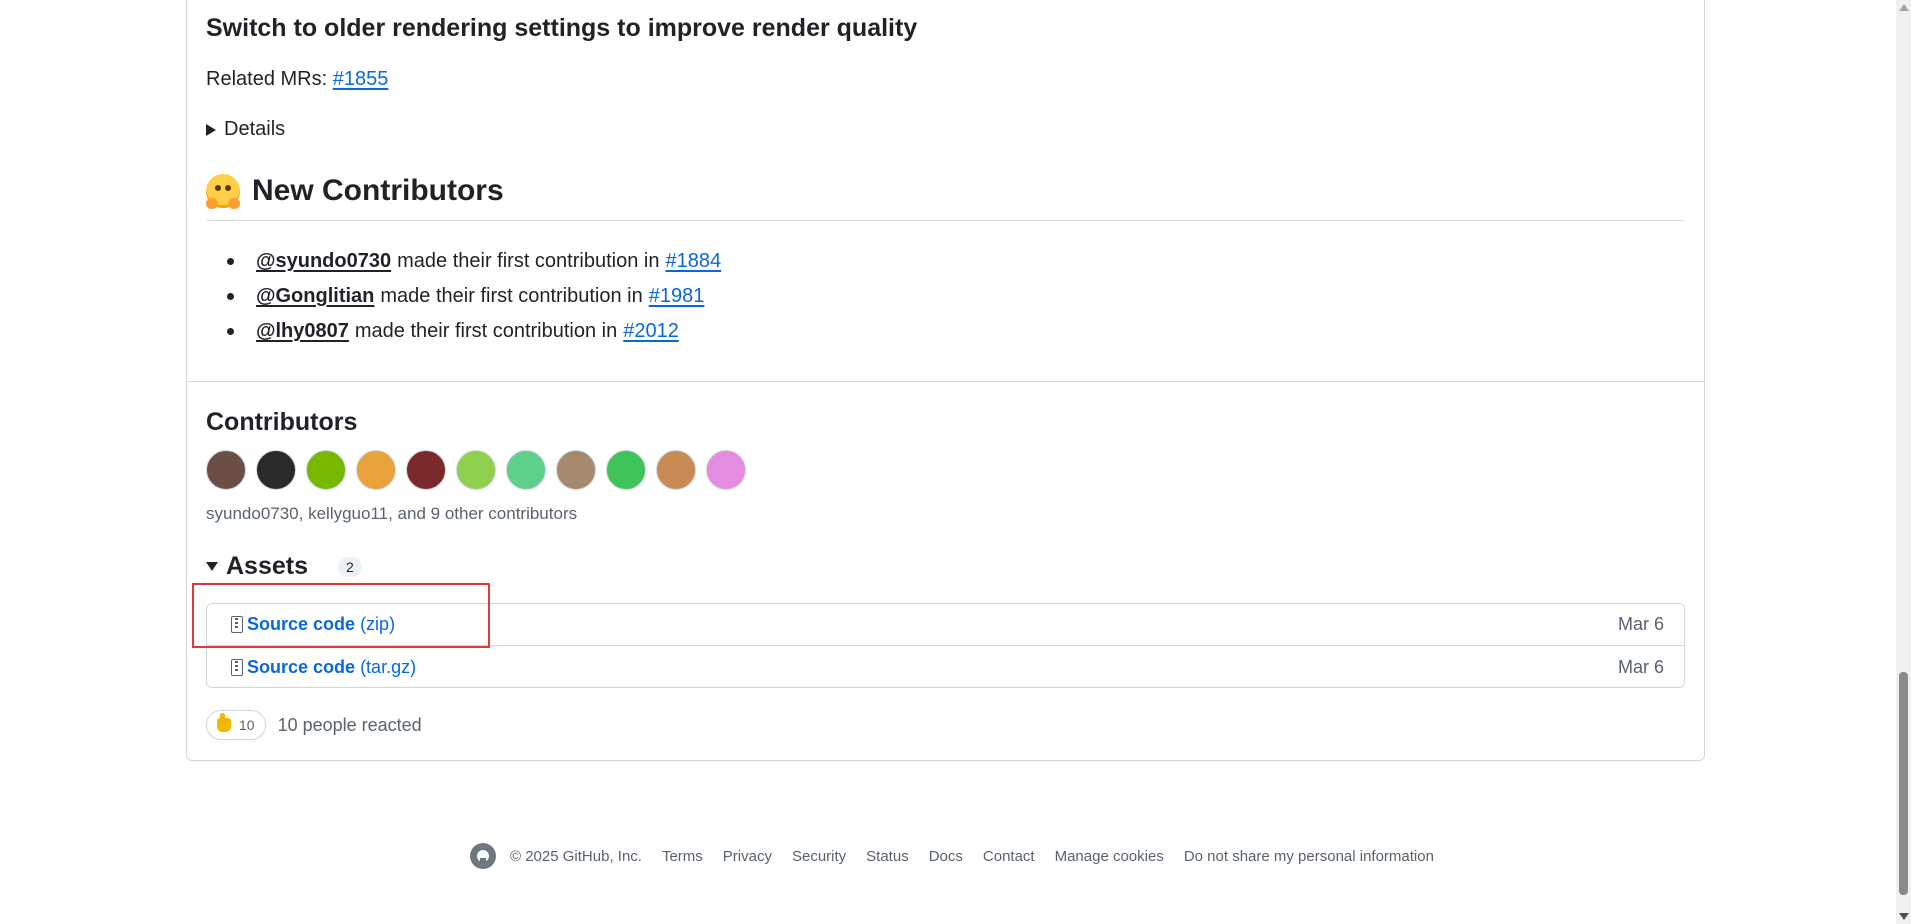 This screenshot has height=924, width=1911. What do you see at coordinates (302, 331) in the screenshot?
I see `contributor-link: @lhy0807` at bounding box center [302, 331].